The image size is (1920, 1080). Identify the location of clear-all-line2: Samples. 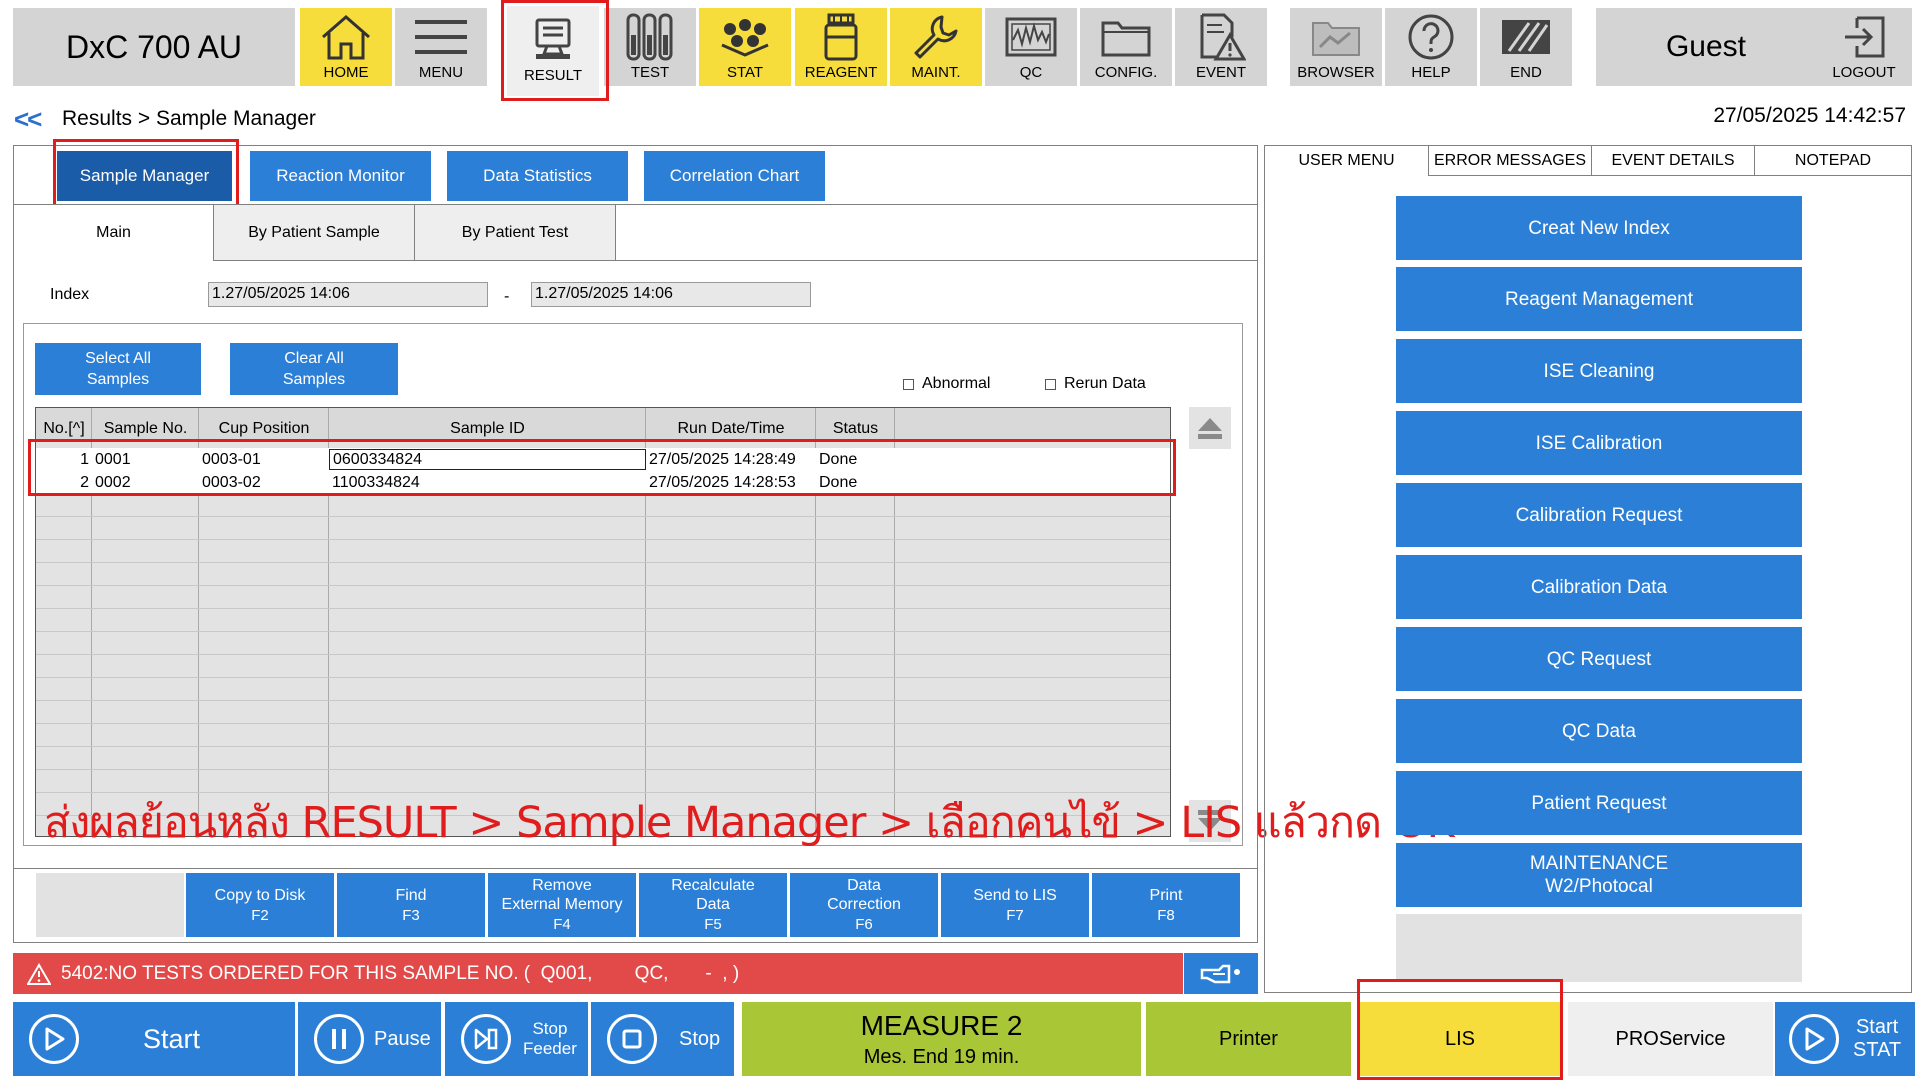
(314, 379).